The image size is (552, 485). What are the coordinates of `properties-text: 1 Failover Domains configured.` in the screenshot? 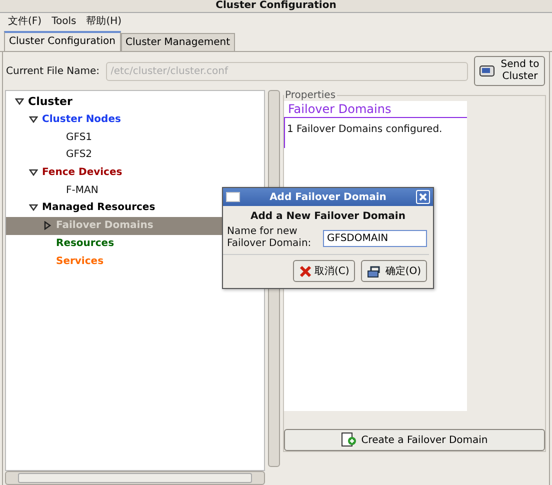 It's located at (375, 133).